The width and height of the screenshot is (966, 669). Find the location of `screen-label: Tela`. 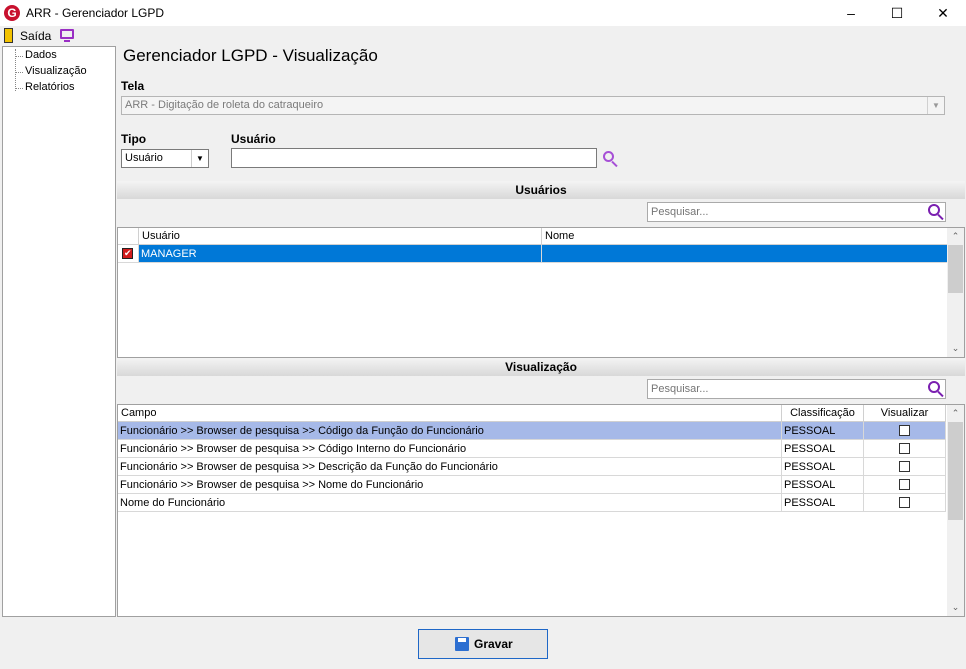

screen-label: Tela is located at coordinates (133, 86).